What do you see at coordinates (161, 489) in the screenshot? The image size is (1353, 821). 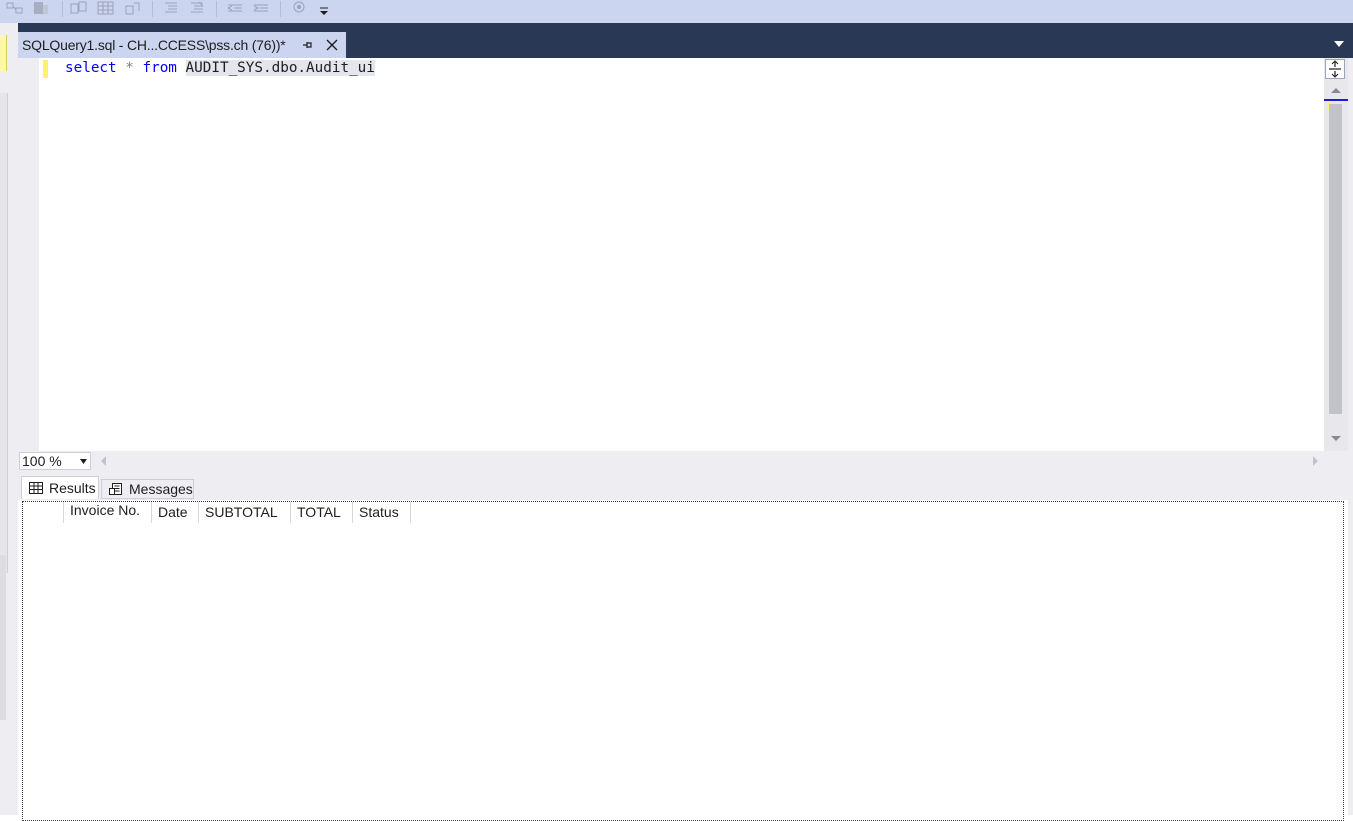 I see `tab-messages-label: Messages` at bounding box center [161, 489].